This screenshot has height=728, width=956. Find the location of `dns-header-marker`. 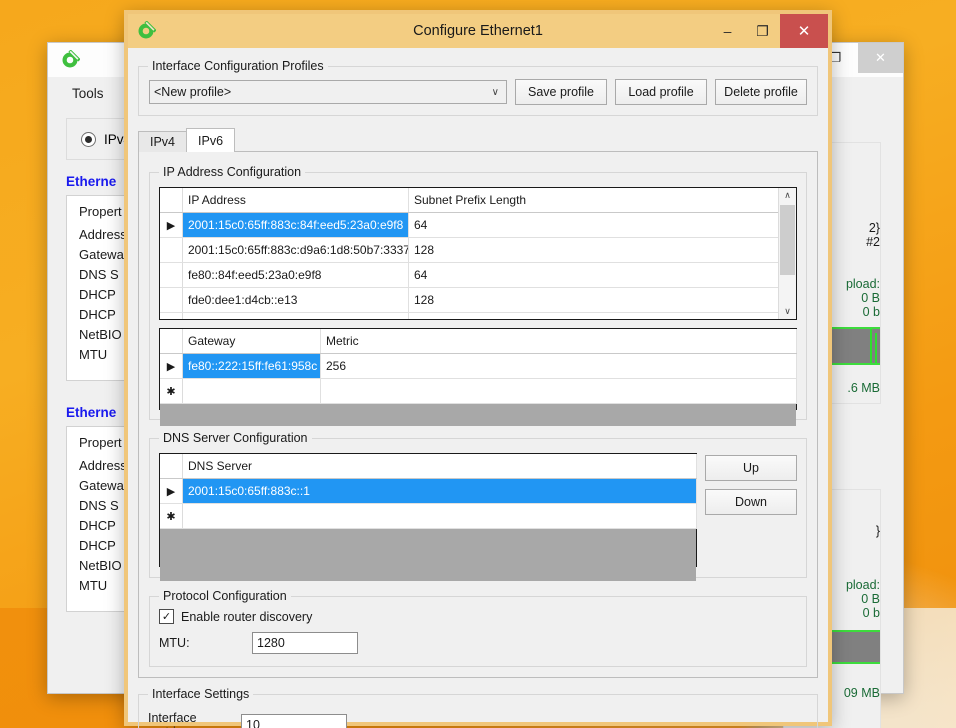

dns-header-marker is located at coordinates (171, 466).